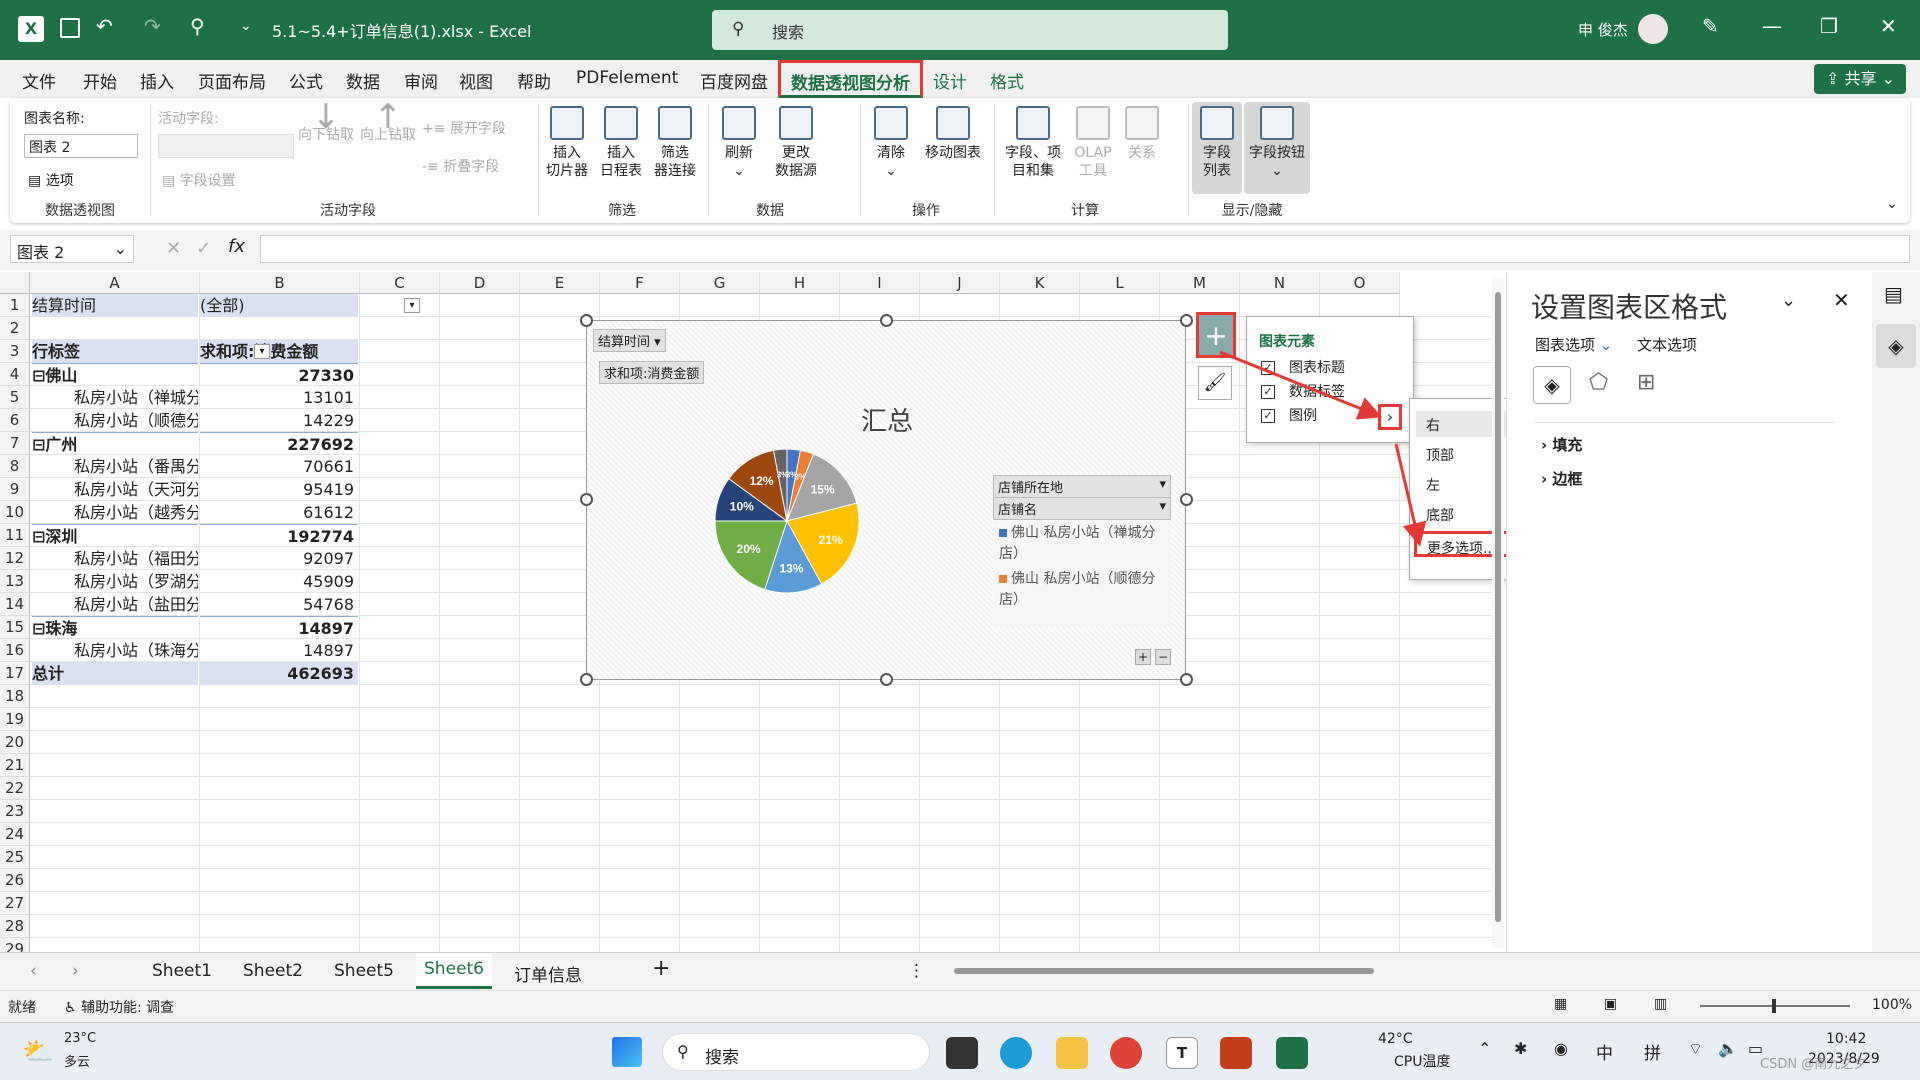 The width and height of the screenshot is (1920, 1080). What do you see at coordinates (1561, 444) in the screenshot?
I see `fill-section: › 填充` at bounding box center [1561, 444].